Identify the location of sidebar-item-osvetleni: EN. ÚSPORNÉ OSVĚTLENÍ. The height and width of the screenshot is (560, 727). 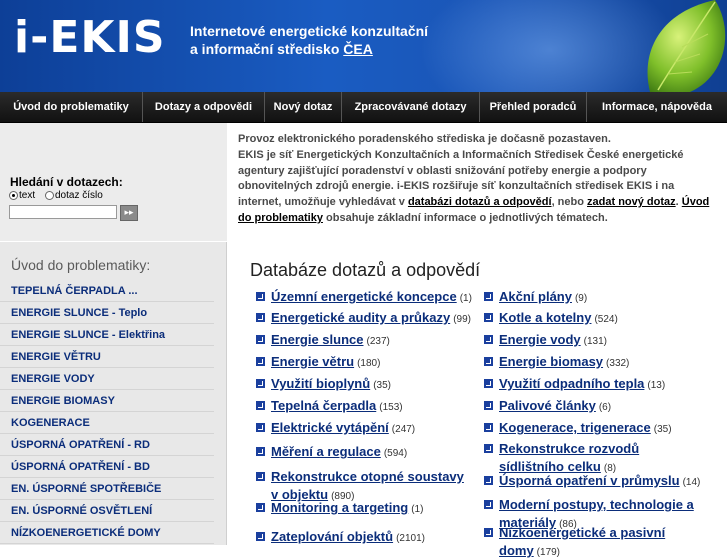
(107, 511).